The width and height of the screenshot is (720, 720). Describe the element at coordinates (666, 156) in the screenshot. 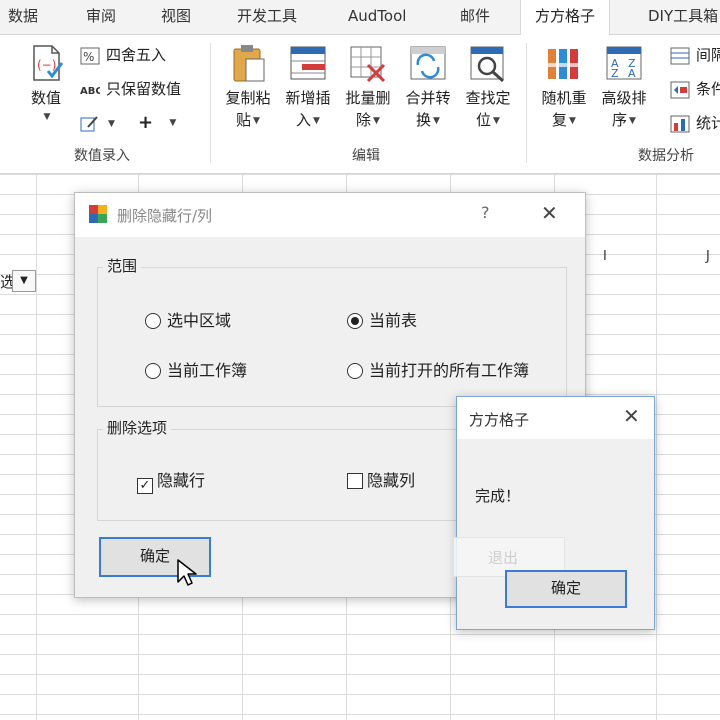

I see `group-label-data-analysis: 数据分析` at that location.